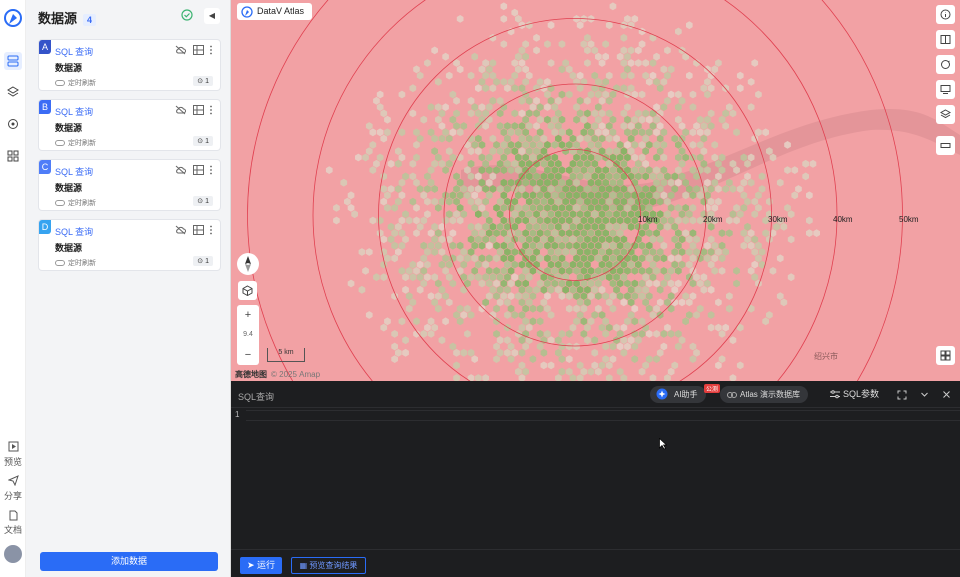 The height and width of the screenshot is (577, 960). What do you see at coordinates (129, 65) in the screenshot?
I see `datasource-card: A SQL 查询 数据源 定时刷新 ⊙ 1` at bounding box center [129, 65].